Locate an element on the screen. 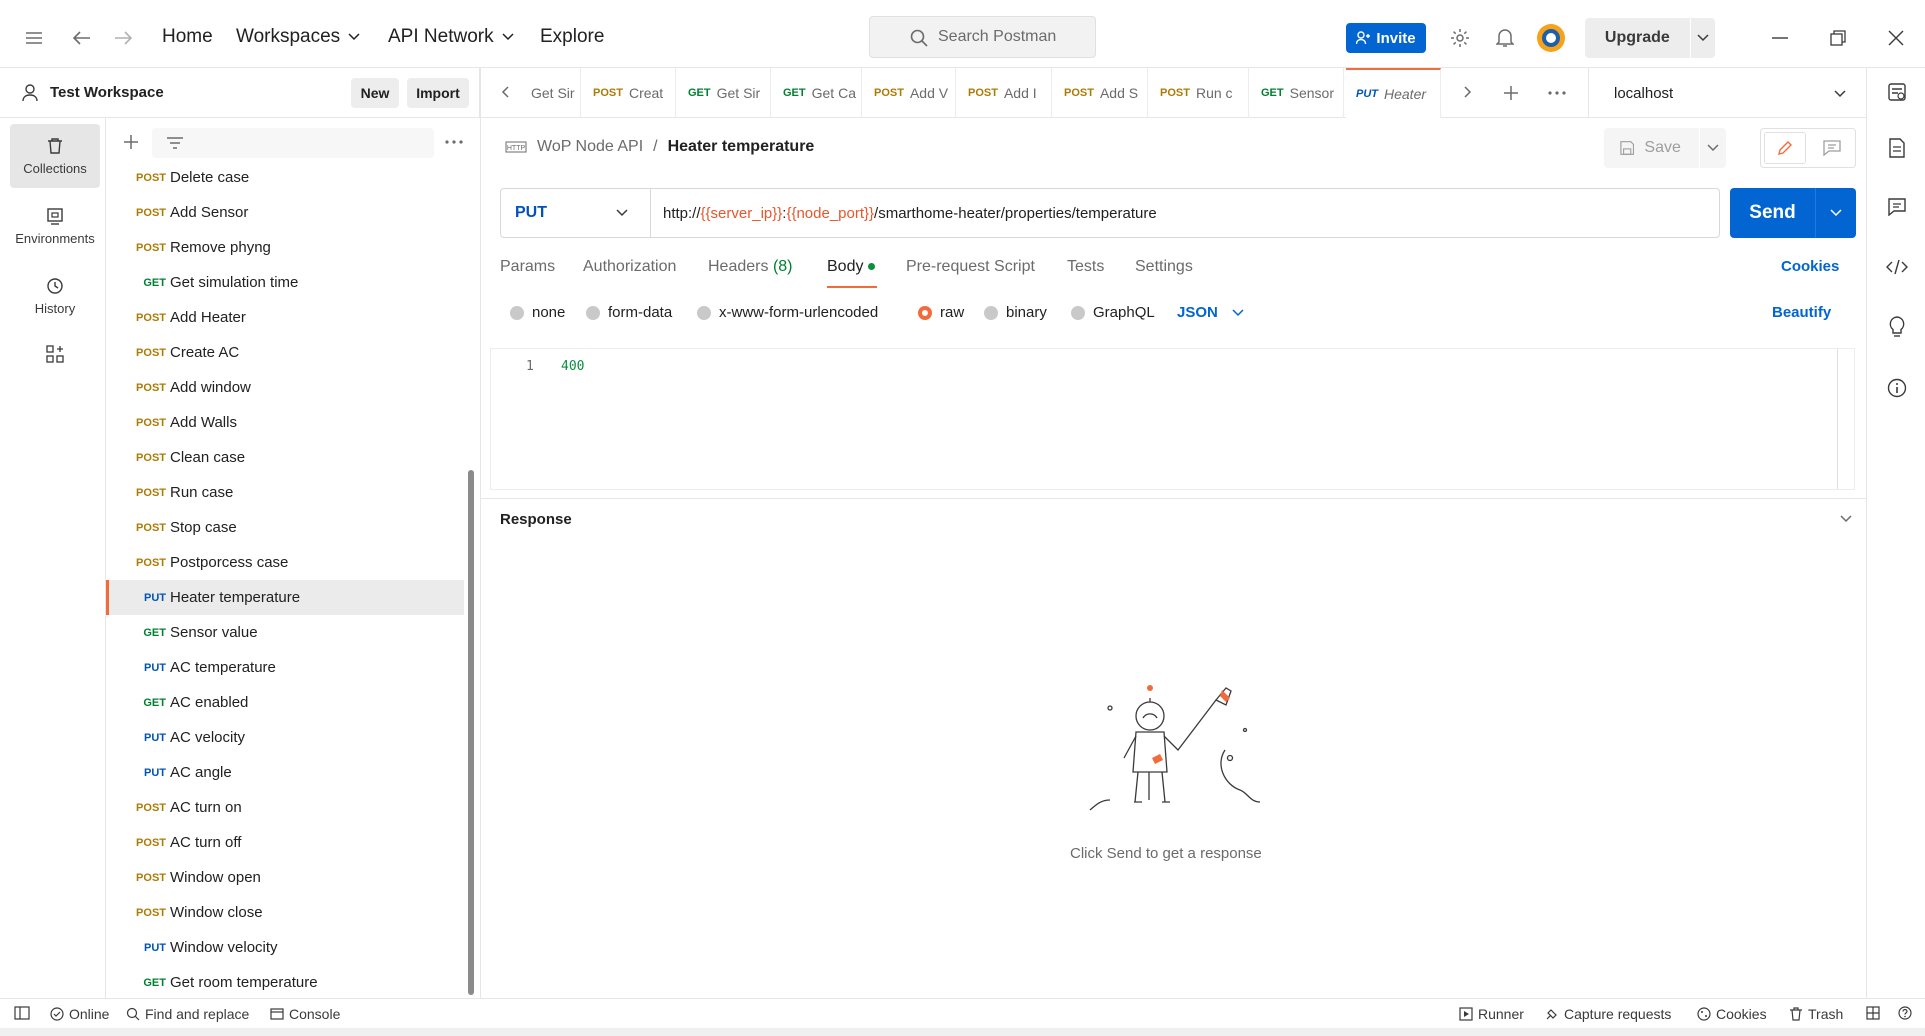 This screenshot has width=1925, height=1036. radio-binary: binary is located at coordinates (1015, 312).